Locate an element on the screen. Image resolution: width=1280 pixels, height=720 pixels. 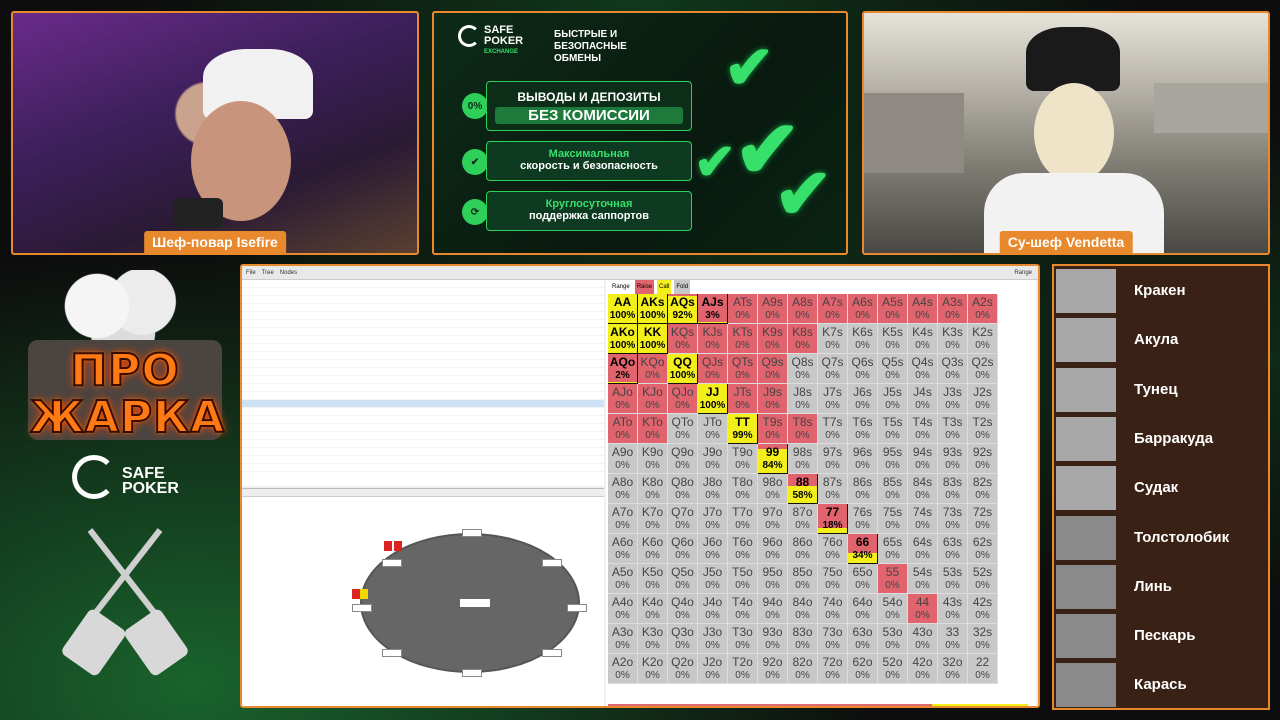
hand-cell: TT 99% is located at coordinates (743, 429).